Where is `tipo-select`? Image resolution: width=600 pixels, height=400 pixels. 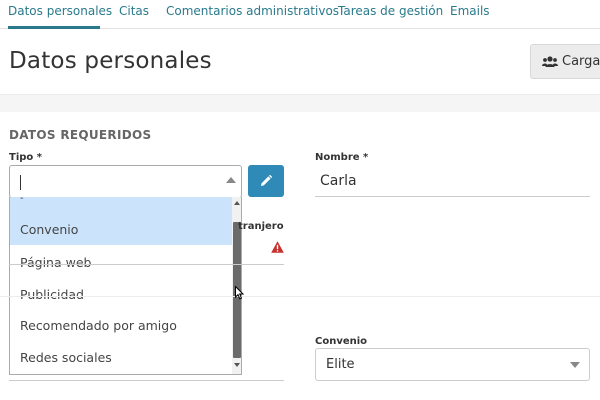 tipo-select is located at coordinates (125, 181).